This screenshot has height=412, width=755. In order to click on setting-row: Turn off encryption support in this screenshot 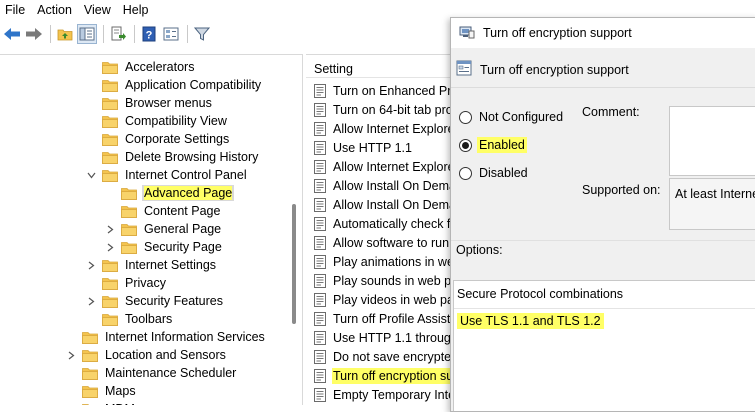, I will do `click(385, 376)`.